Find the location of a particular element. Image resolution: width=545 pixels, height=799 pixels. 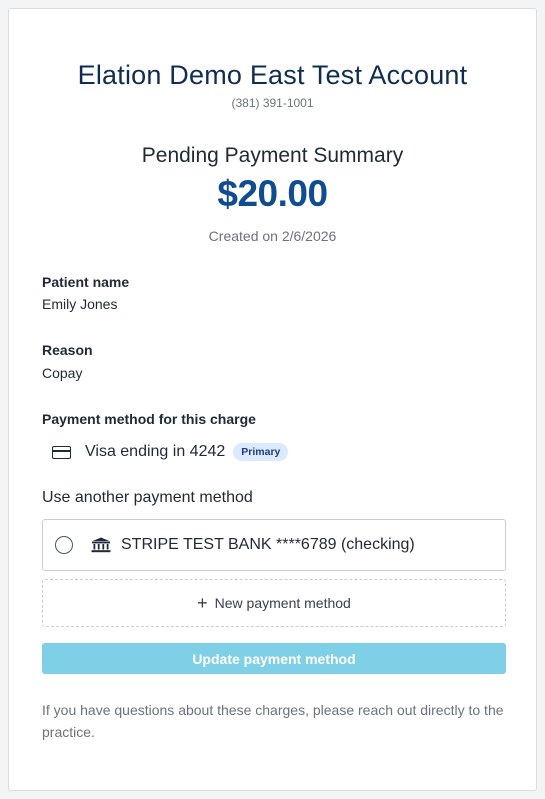

bank-icon is located at coordinates (101, 545).